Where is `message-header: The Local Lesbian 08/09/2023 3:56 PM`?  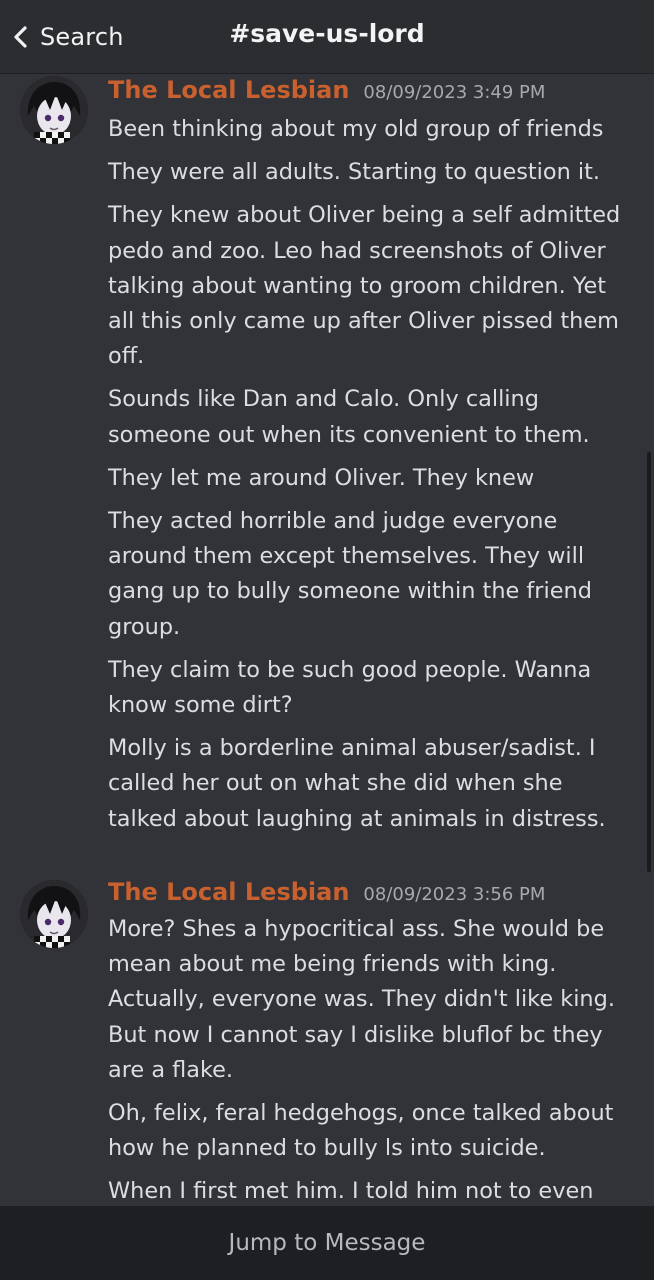
message-header: The Local Lesbian 08/09/2023 3:56 PM is located at coordinates (326, 892).